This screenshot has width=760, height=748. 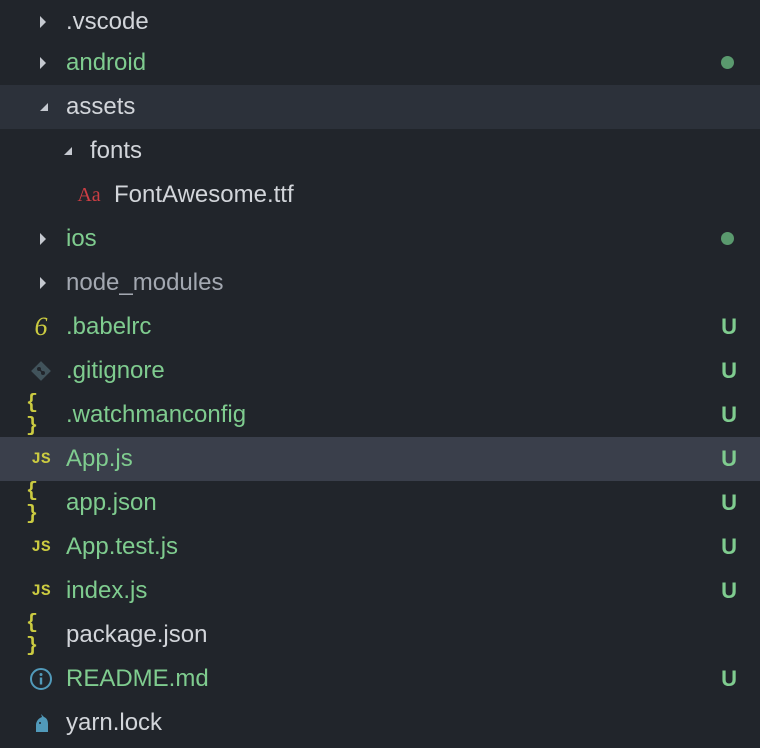 What do you see at coordinates (107, 21) in the screenshot?
I see `tree-item-label: .vscode` at bounding box center [107, 21].